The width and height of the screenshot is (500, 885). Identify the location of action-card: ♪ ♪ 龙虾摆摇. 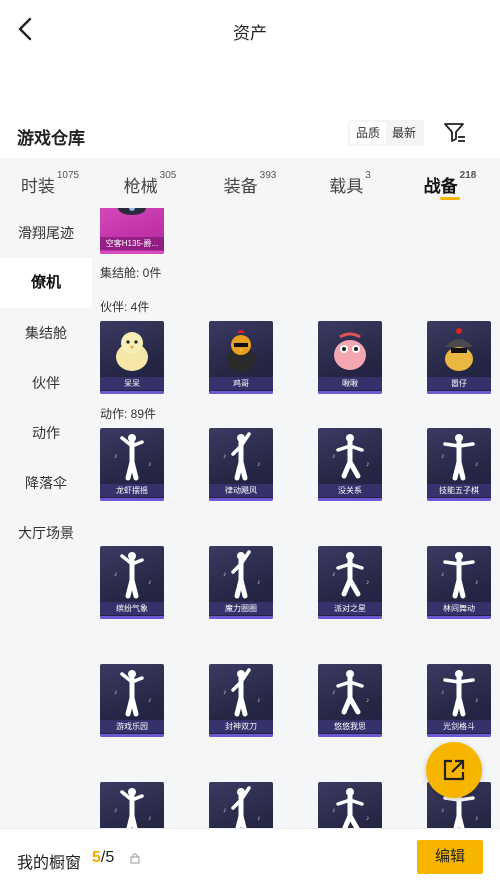
(132, 464).